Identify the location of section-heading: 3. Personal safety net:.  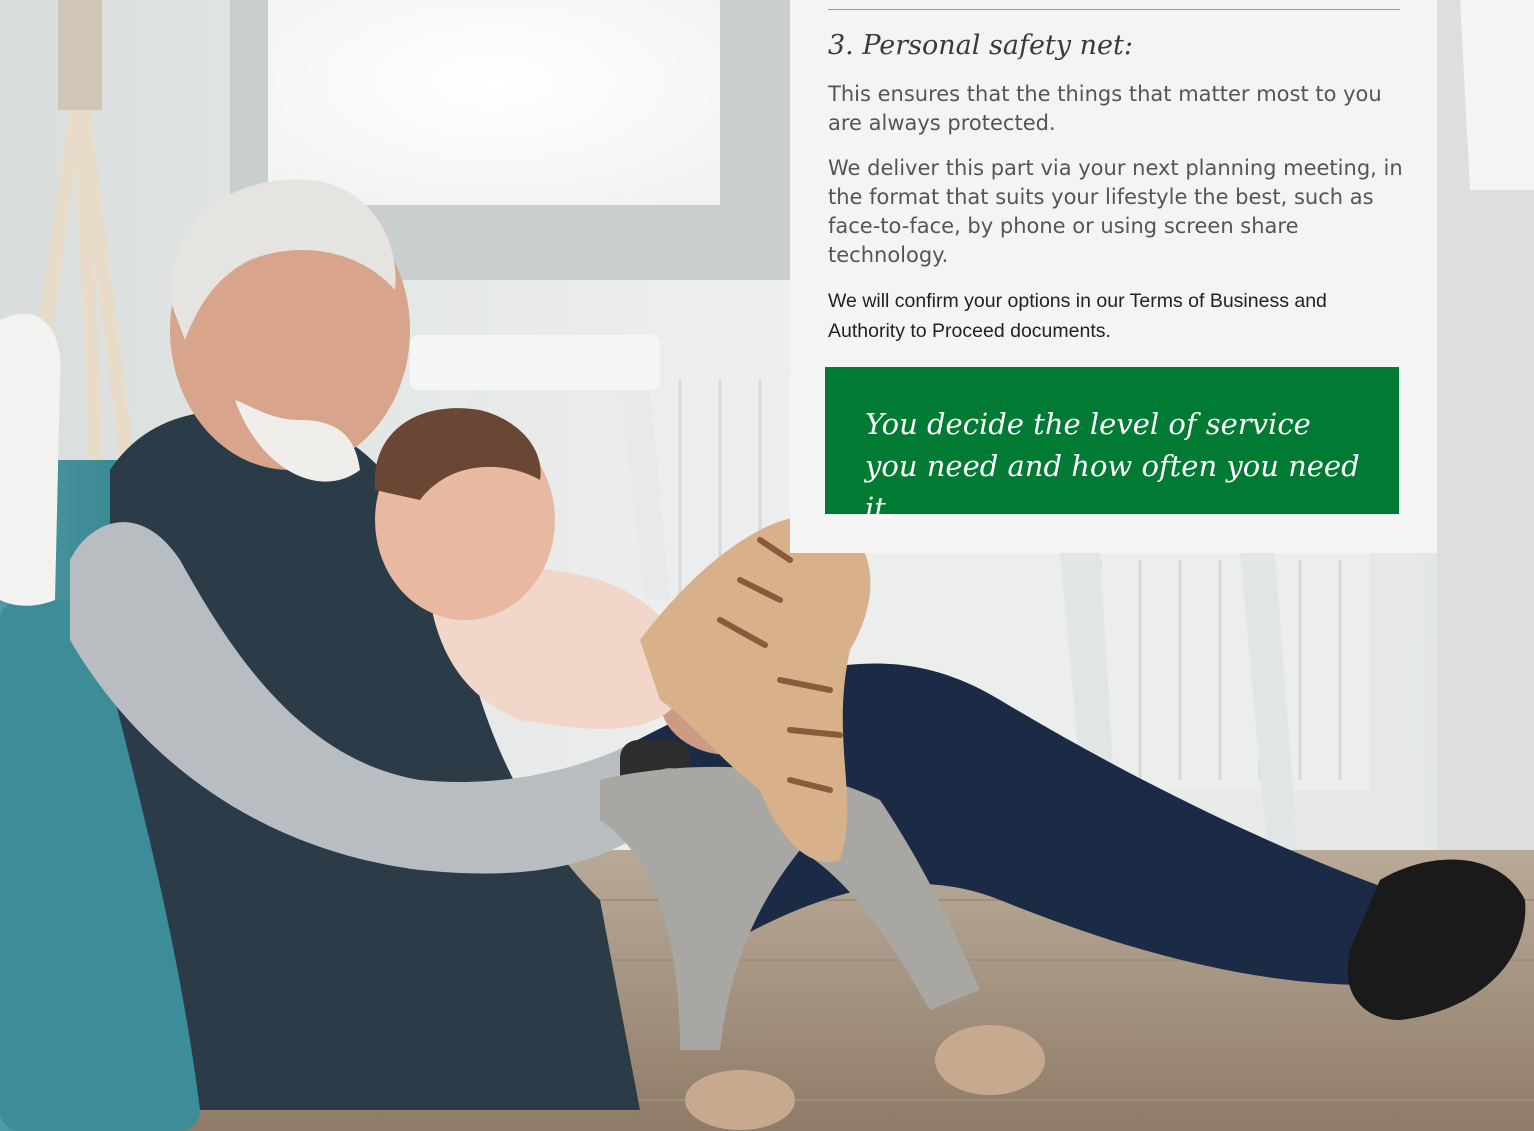
(980, 45).